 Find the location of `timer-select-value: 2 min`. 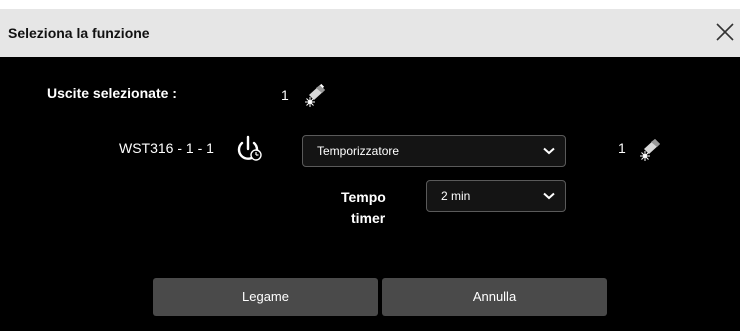

timer-select-value: 2 min is located at coordinates (456, 196).